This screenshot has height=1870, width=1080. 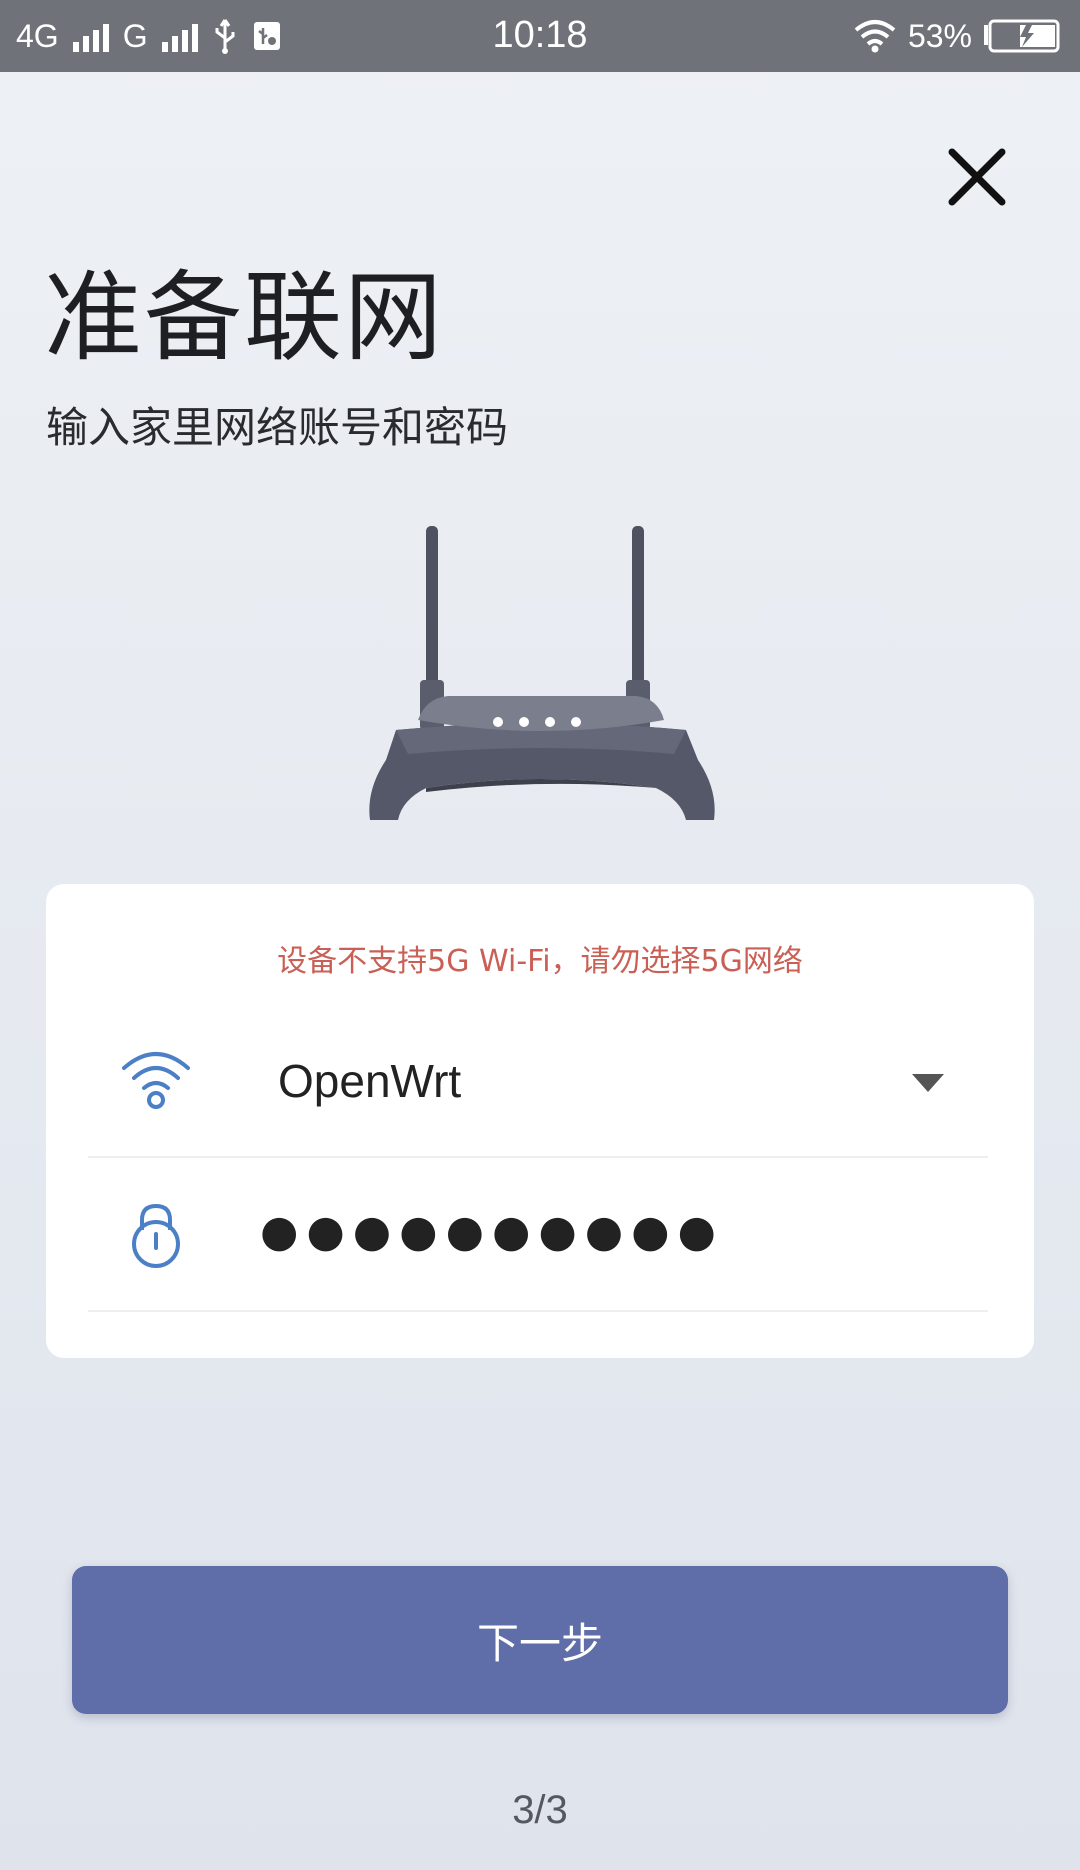 What do you see at coordinates (540, 1810) in the screenshot?
I see `page-indicator: 3/3` at bounding box center [540, 1810].